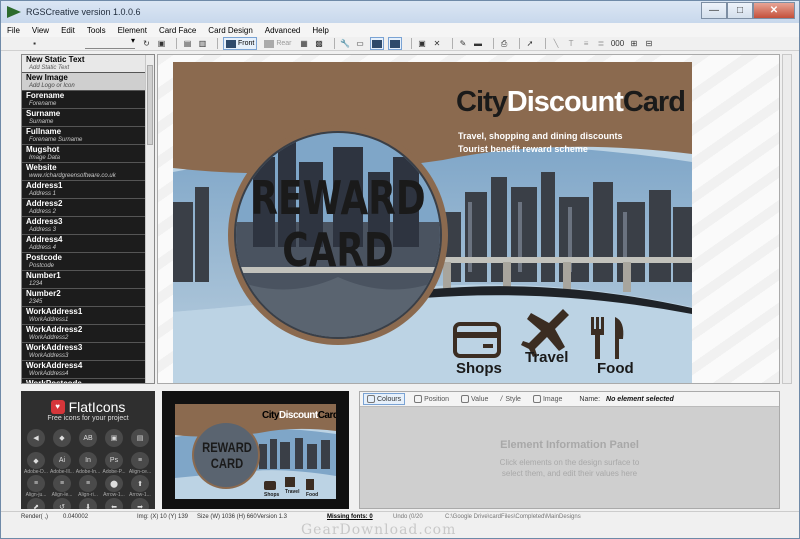 This screenshot has width=800, height=539. I want to click on tab-position: Position, so click(431, 399).